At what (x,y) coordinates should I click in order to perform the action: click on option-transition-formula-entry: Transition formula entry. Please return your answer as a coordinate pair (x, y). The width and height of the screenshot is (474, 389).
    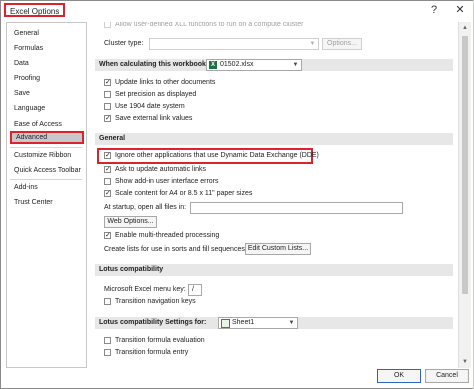
    Looking at the image, I should click on (243, 353).